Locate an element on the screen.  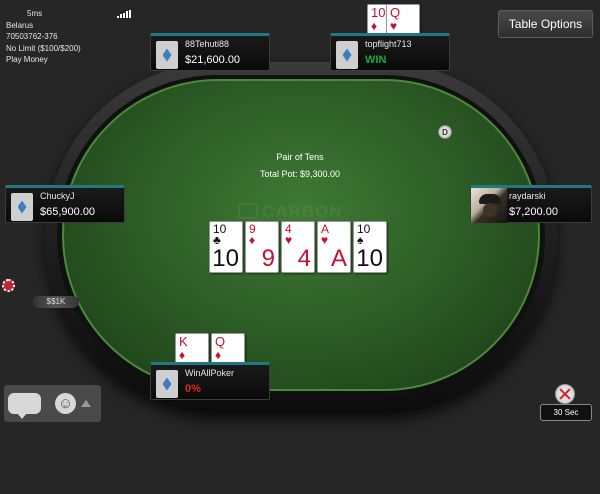
country-text: Belarus is located at coordinates (20, 25).